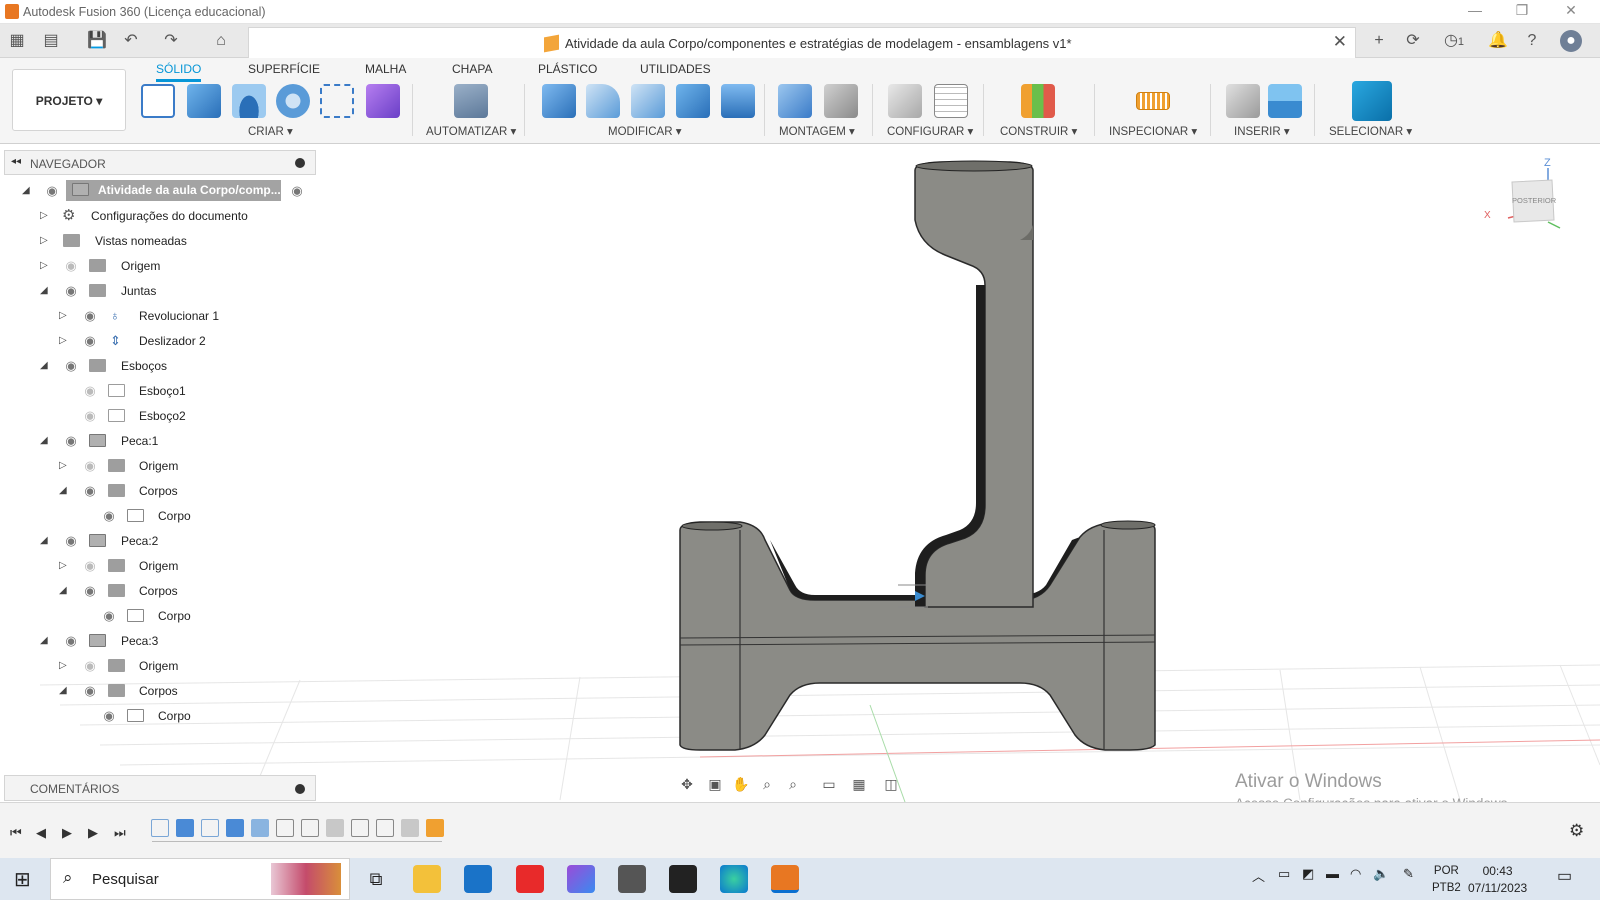 Image resolution: width=1600 pixels, height=900 pixels. What do you see at coordinates (1153, 131) in the screenshot?
I see `group-inspect: INSPECIONAR ▾` at bounding box center [1153, 131].